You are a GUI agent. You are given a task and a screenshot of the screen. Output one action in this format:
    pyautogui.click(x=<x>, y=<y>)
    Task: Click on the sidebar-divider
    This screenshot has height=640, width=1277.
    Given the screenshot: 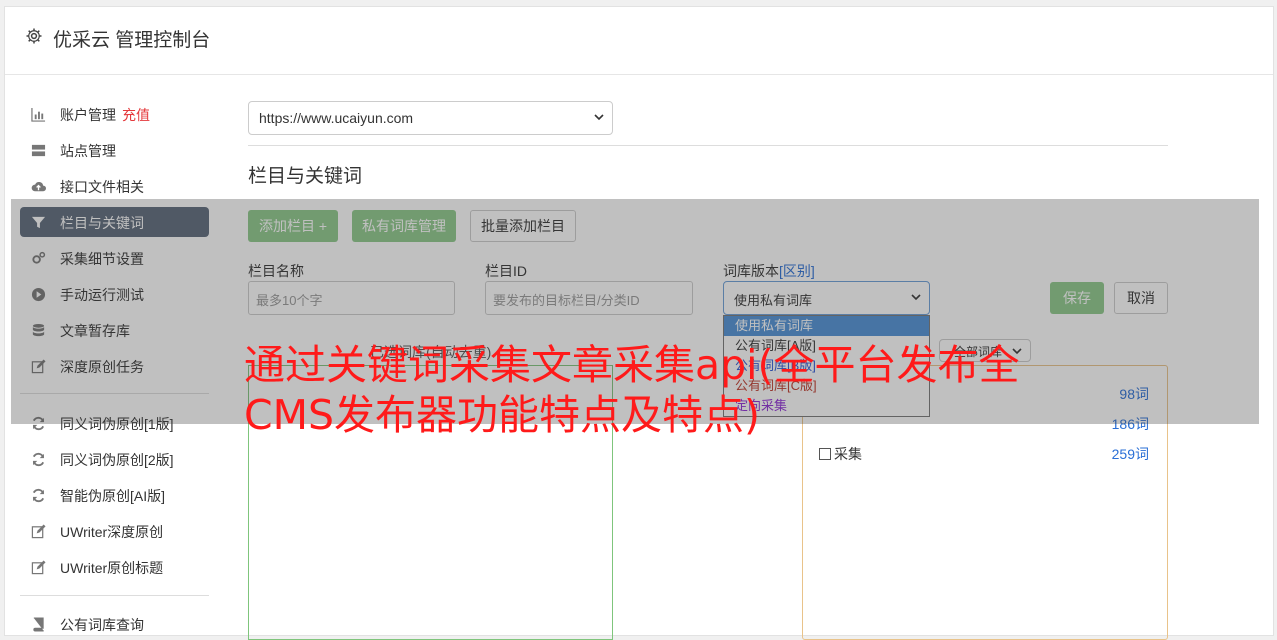 What is the action you would take?
    pyautogui.click(x=114, y=595)
    